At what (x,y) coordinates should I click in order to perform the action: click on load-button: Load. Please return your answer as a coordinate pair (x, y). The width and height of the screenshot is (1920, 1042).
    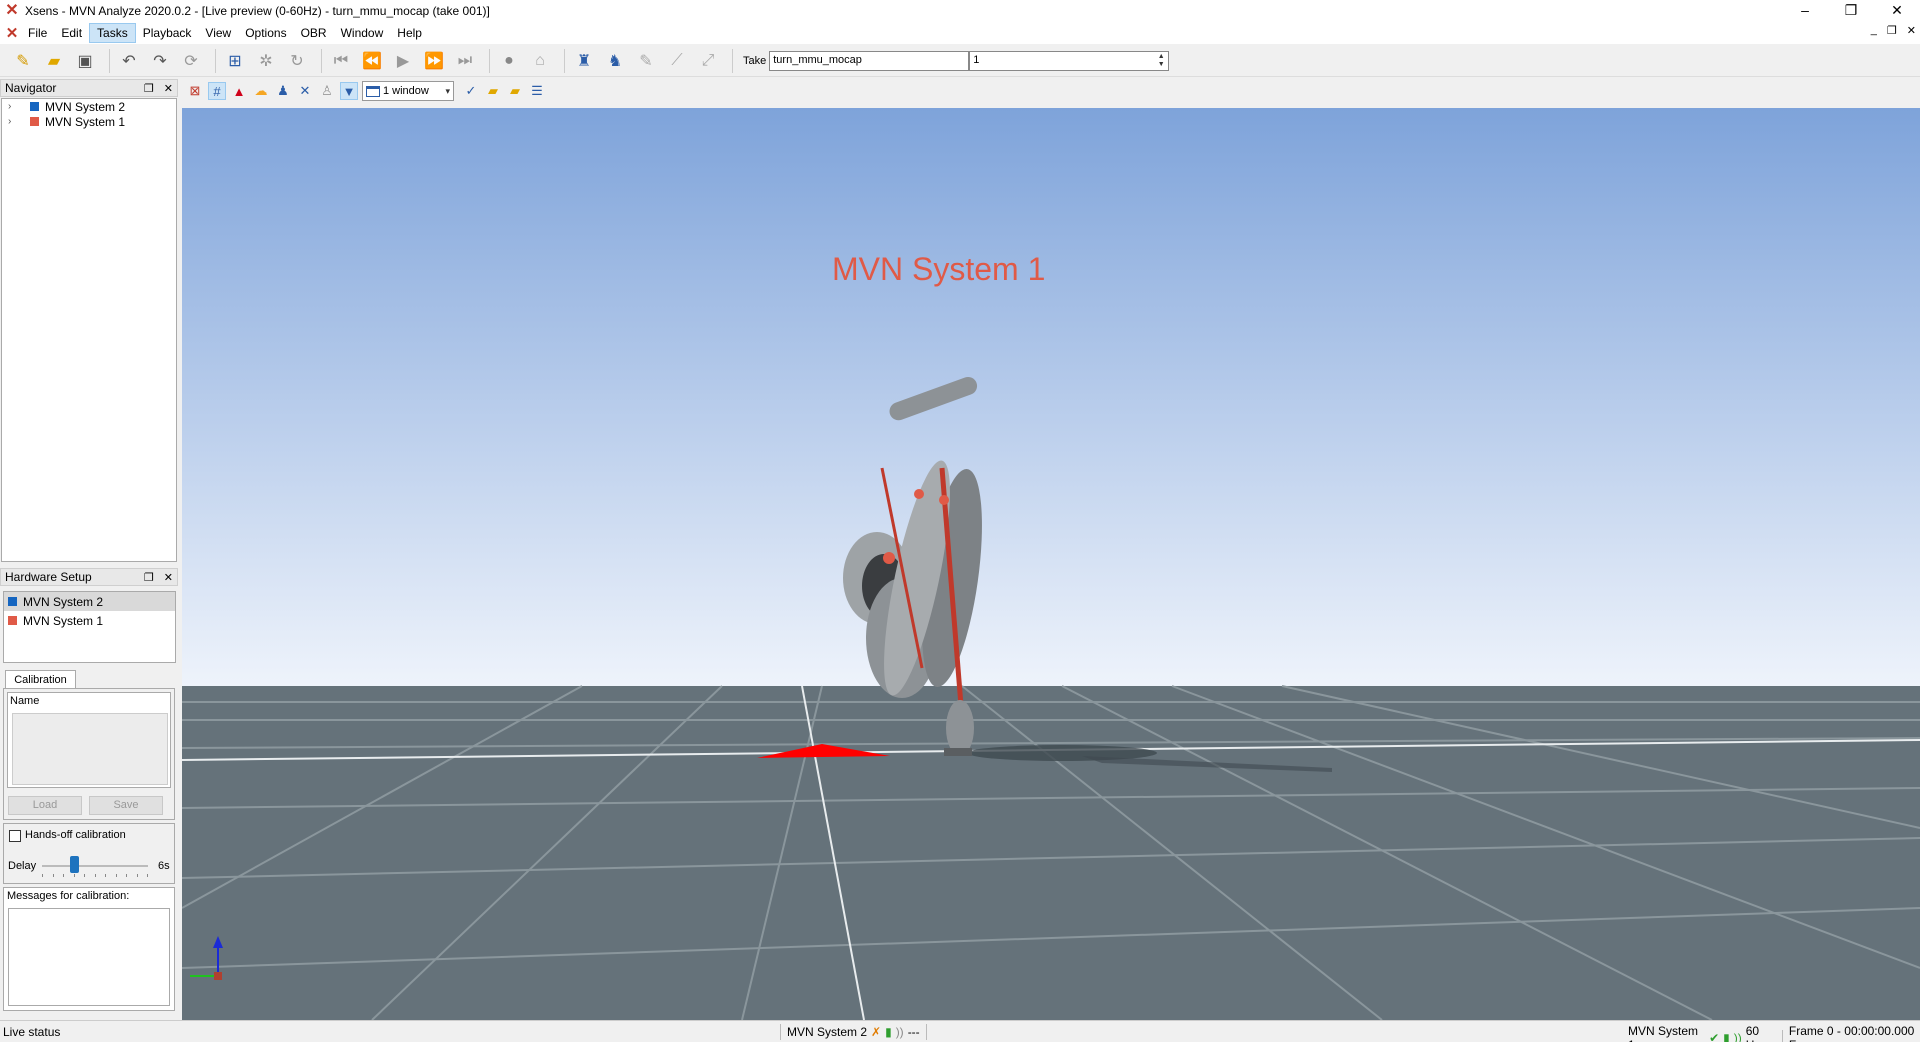
    Looking at the image, I should click on (45, 805).